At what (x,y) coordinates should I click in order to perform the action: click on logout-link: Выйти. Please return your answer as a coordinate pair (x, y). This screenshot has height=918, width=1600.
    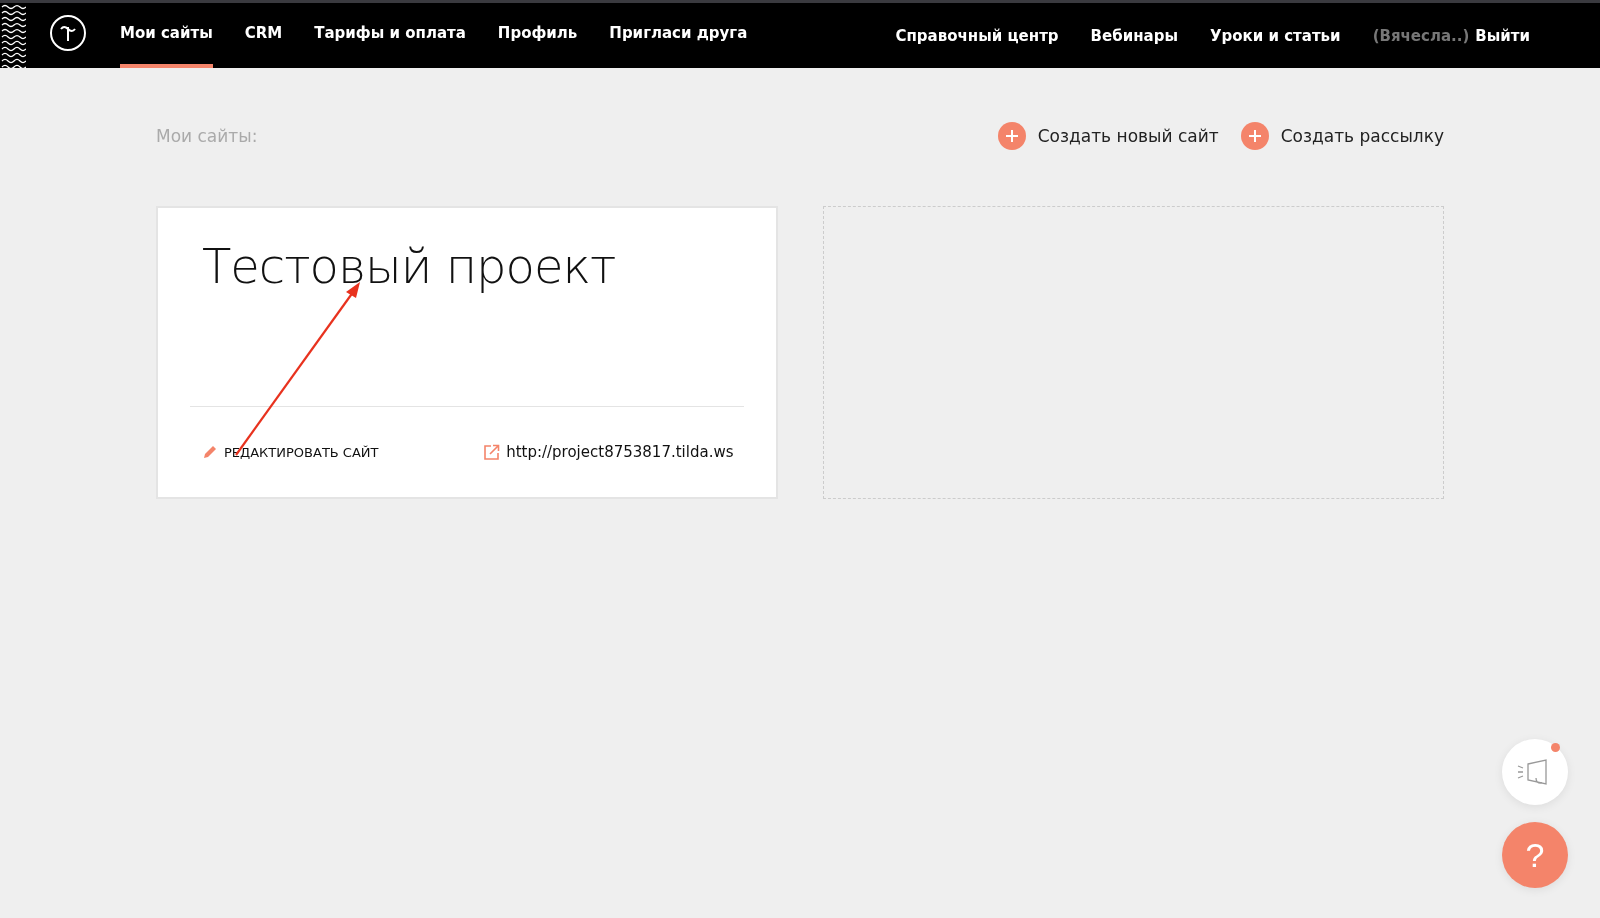
    Looking at the image, I should click on (1502, 36).